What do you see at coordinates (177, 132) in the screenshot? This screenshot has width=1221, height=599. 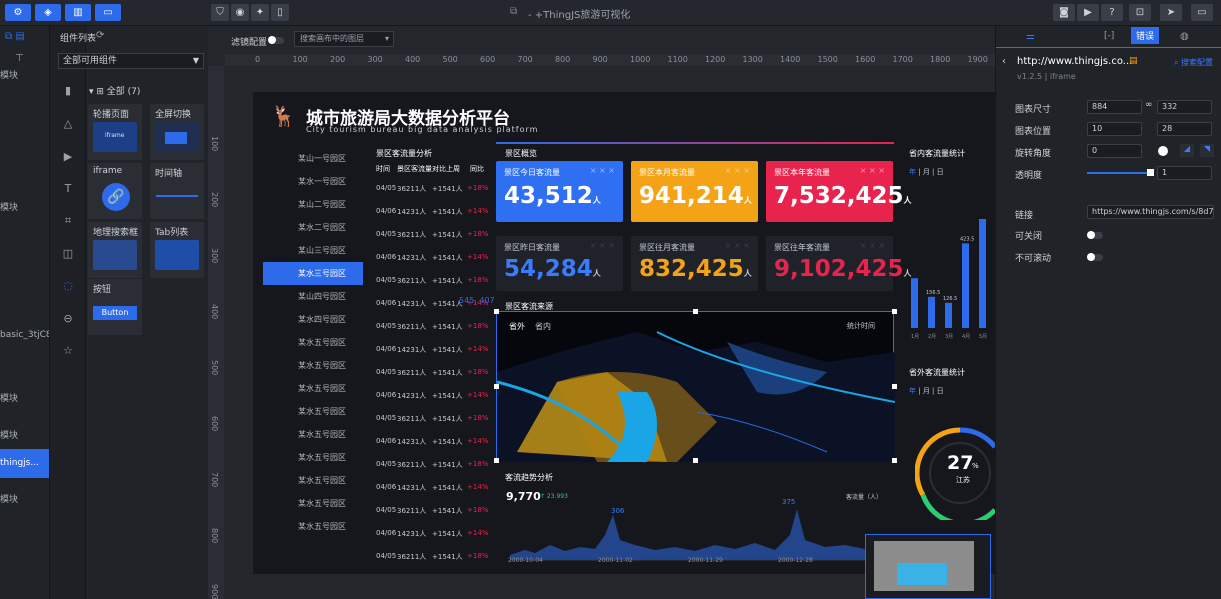 I see `component-card: 全屏切换` at bounding box center [177, 132].